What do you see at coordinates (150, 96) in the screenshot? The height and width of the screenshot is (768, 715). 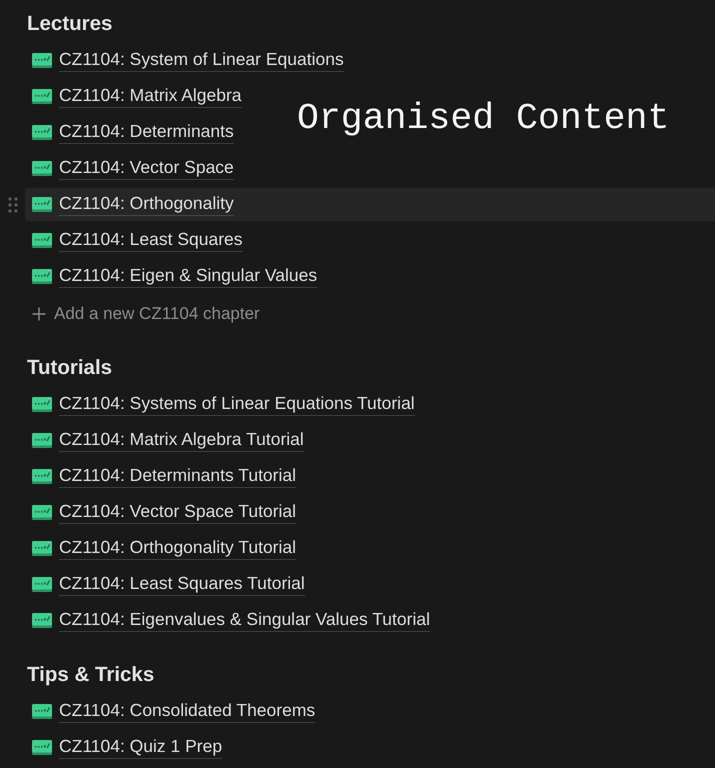 I see `page-link: CZ1104: Matrix Algebra` at bounding box center [150, 96].